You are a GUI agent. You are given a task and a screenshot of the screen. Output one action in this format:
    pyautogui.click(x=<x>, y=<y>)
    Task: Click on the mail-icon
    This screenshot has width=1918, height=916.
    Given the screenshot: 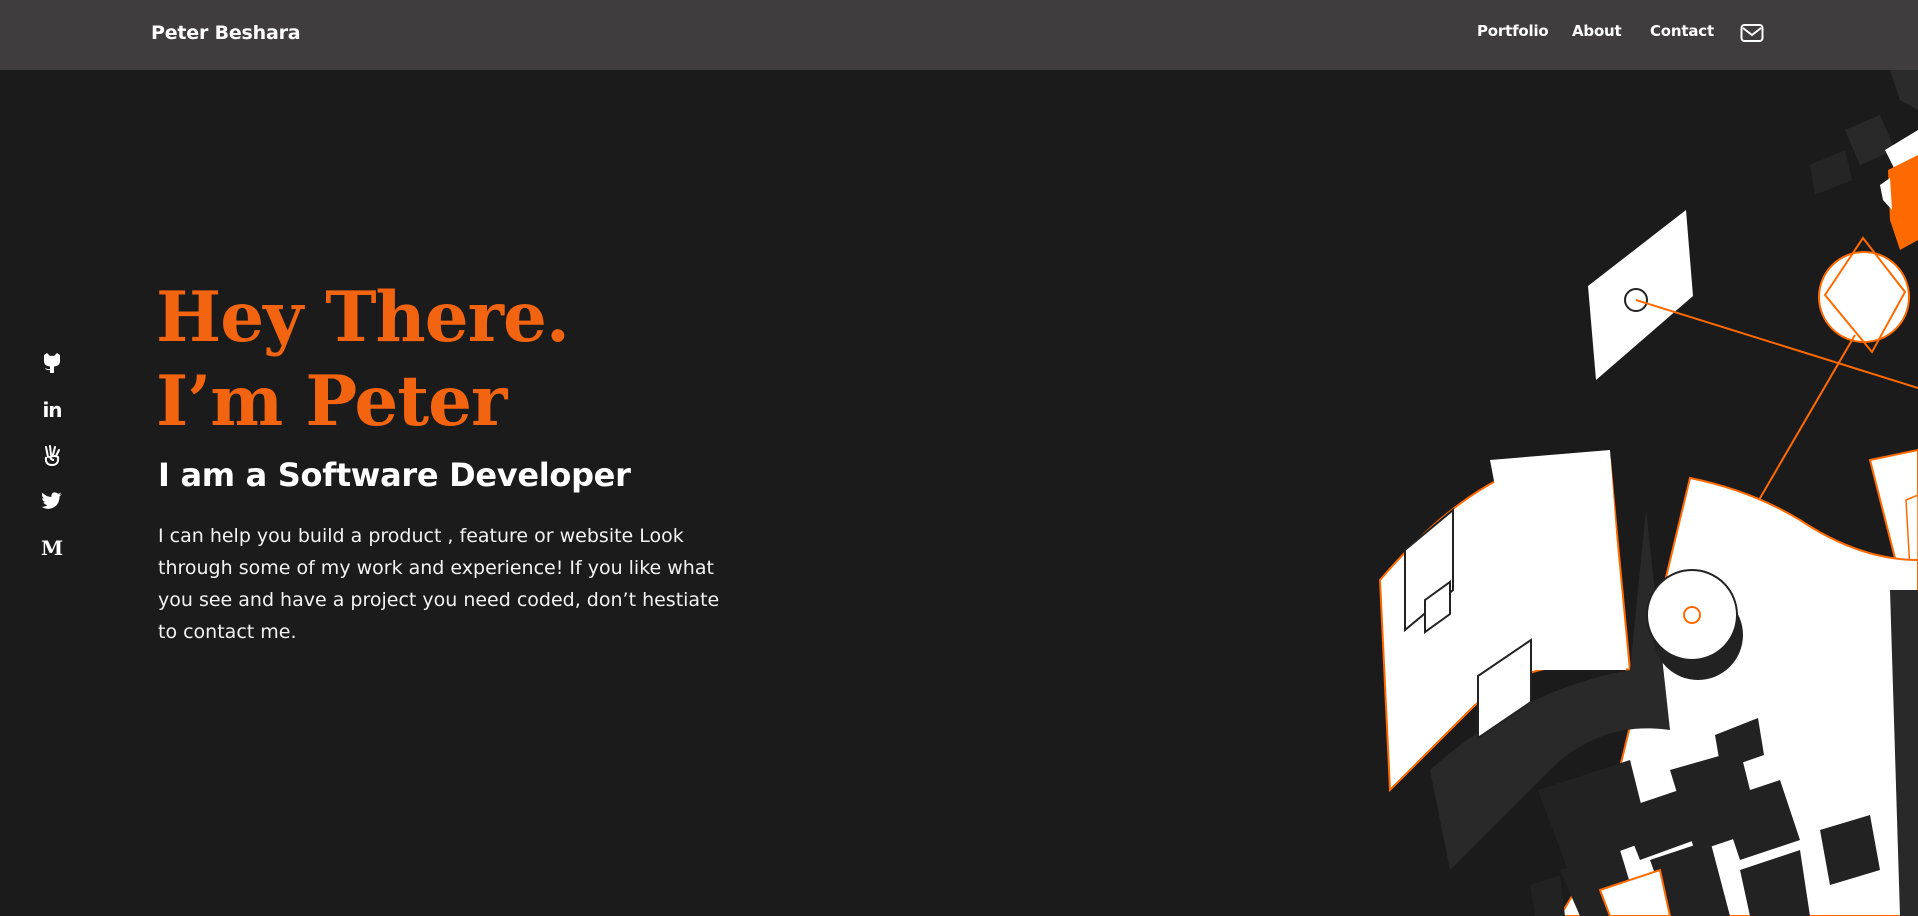 What is the action you would take?
    pyautogui.click(x=1752, y=33)
    